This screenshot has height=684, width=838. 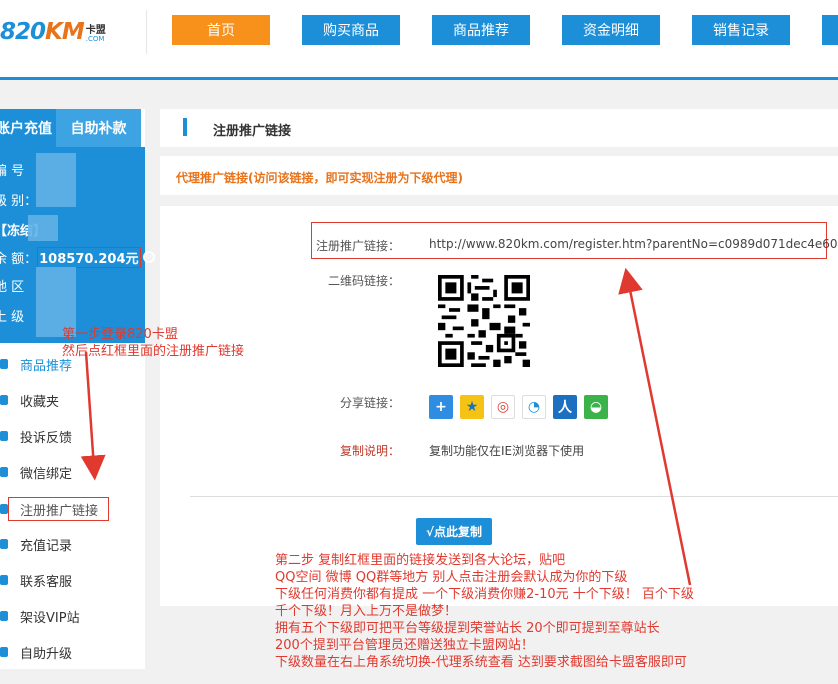 I want to click on sidebar-item-label: 联系客服, so click(x=46, y=582).